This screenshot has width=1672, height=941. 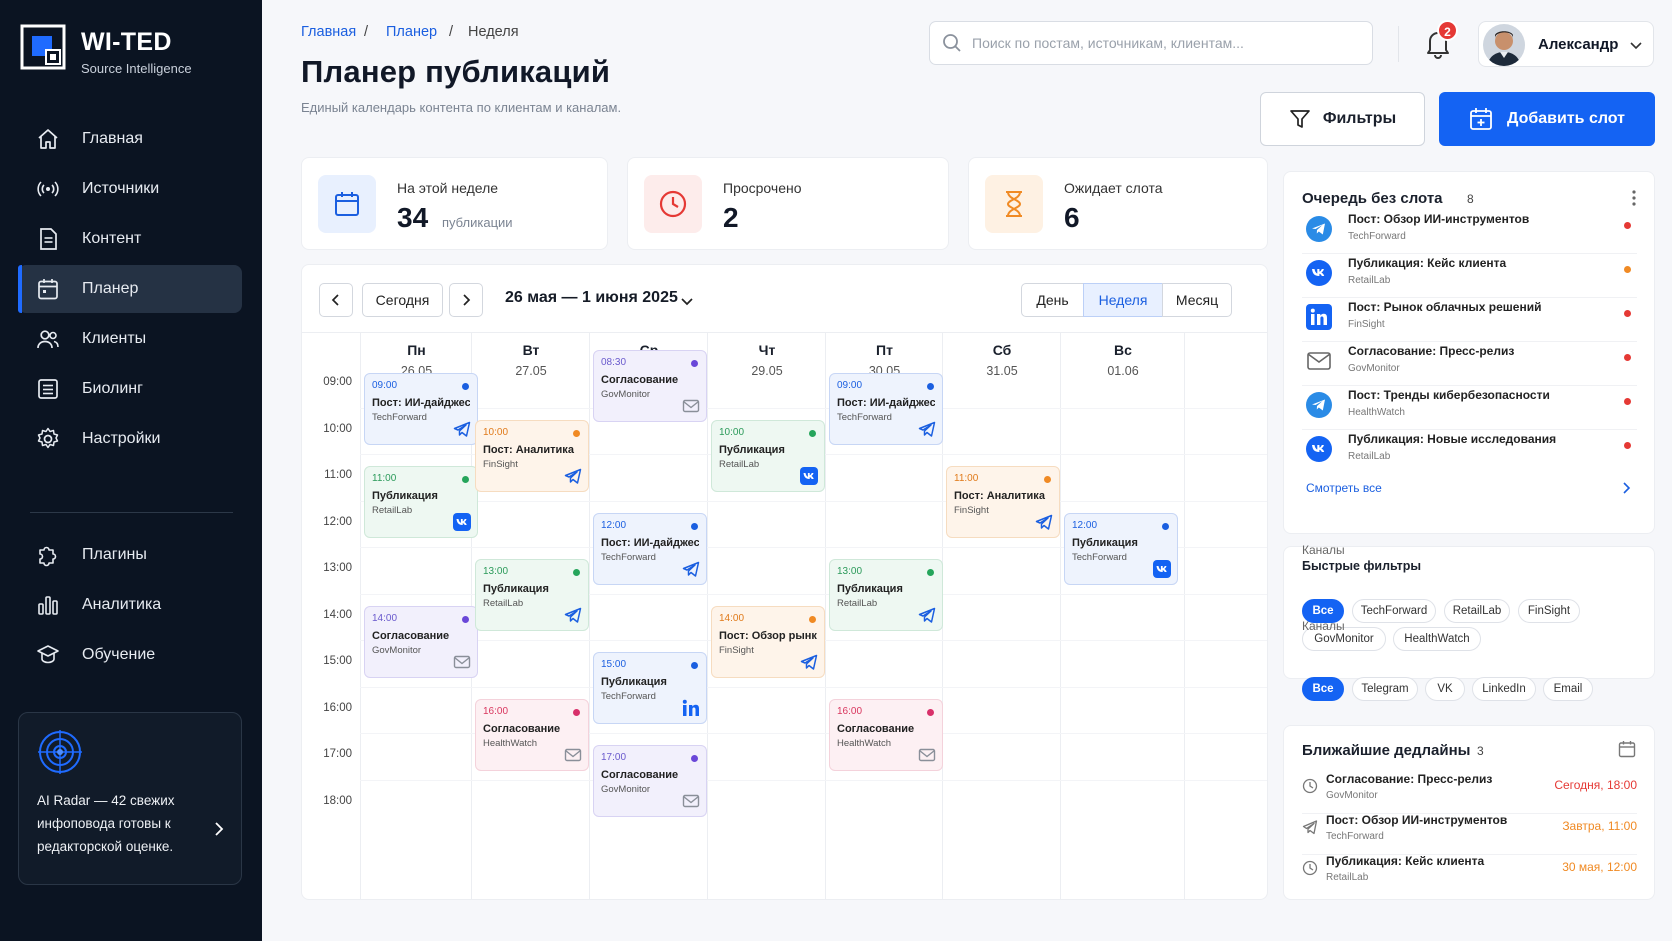 What do you see at coordinates (385, 618) in the screenshot?
I see `event-time: 14:00` at bounding box center [385, 618].